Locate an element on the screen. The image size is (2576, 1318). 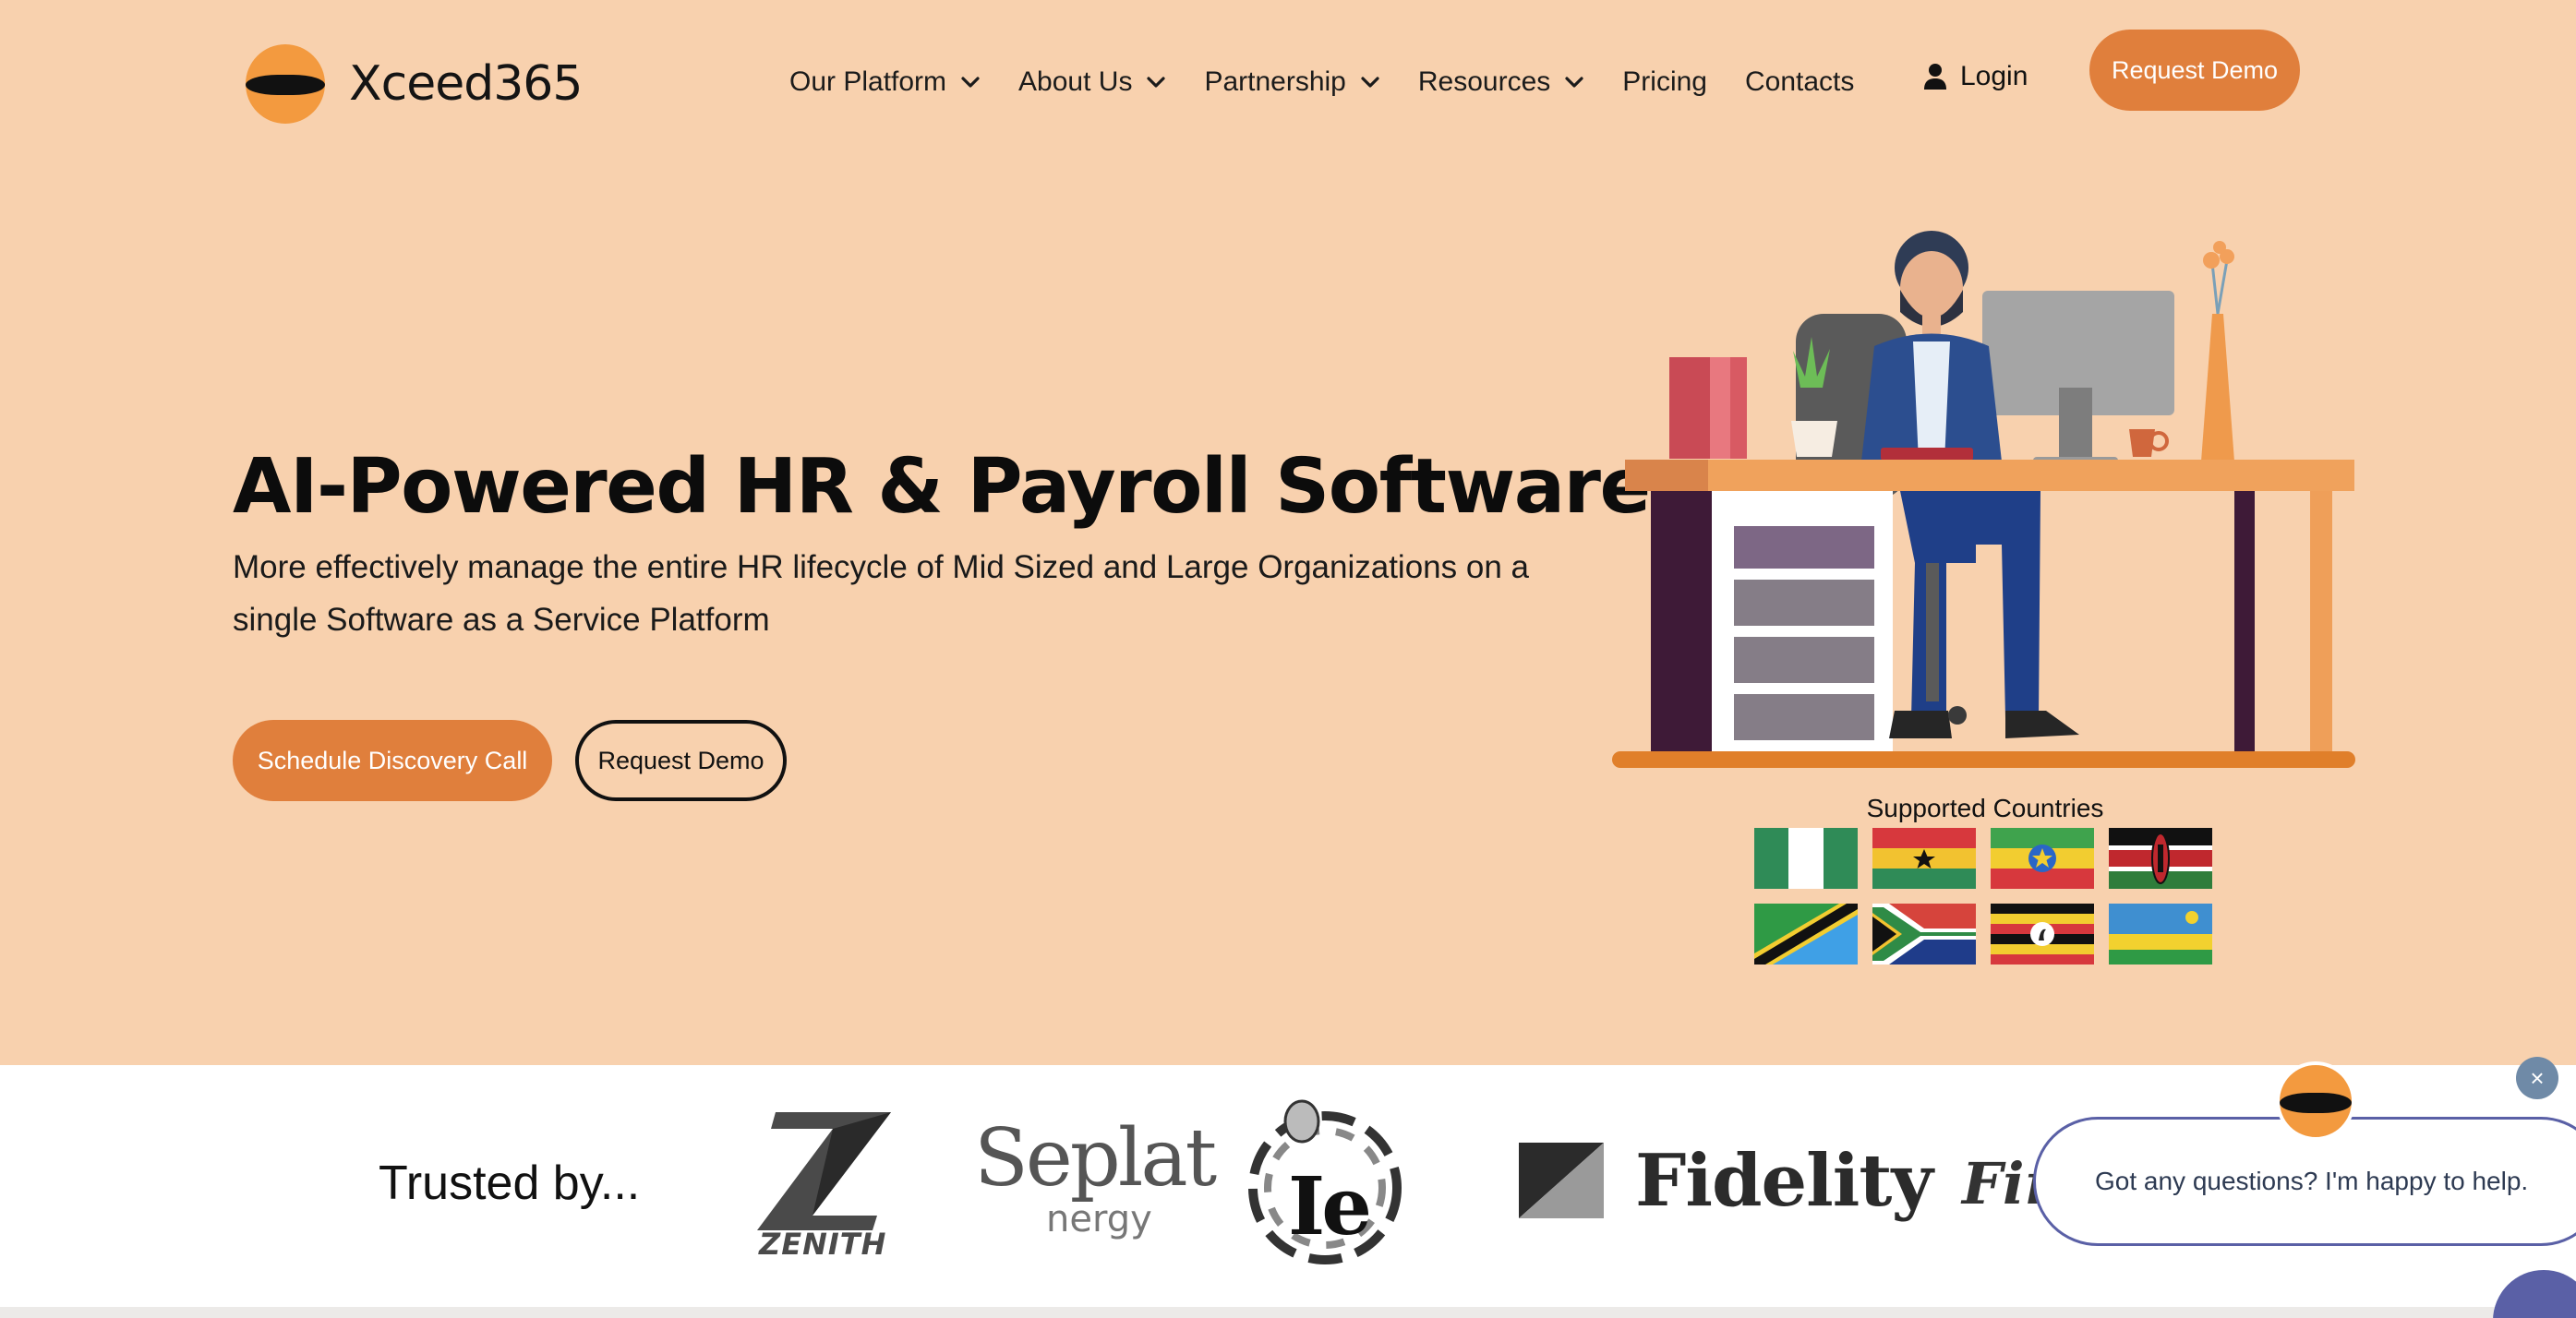
nav-item-label: Contacts is located at coordinates (1799, 81).